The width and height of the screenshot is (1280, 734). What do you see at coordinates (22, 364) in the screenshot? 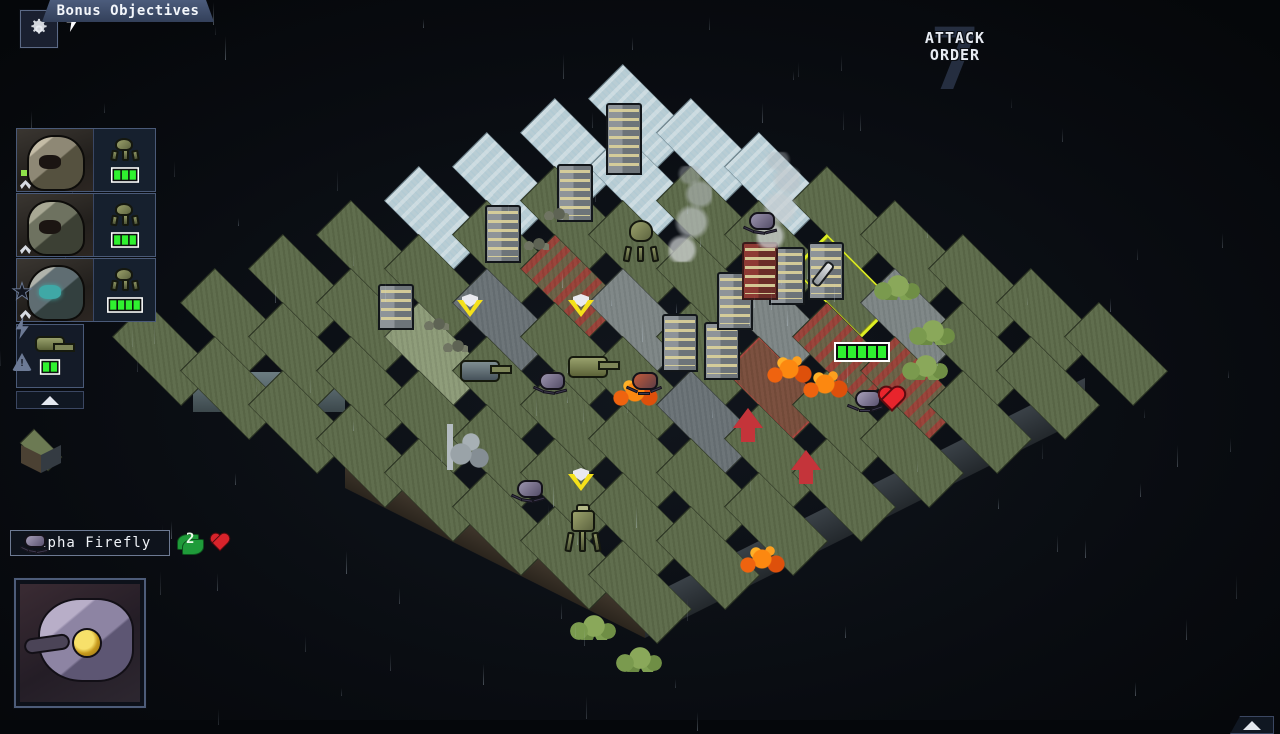
I see `time-pod-icon` at bounding box center [22, 364].